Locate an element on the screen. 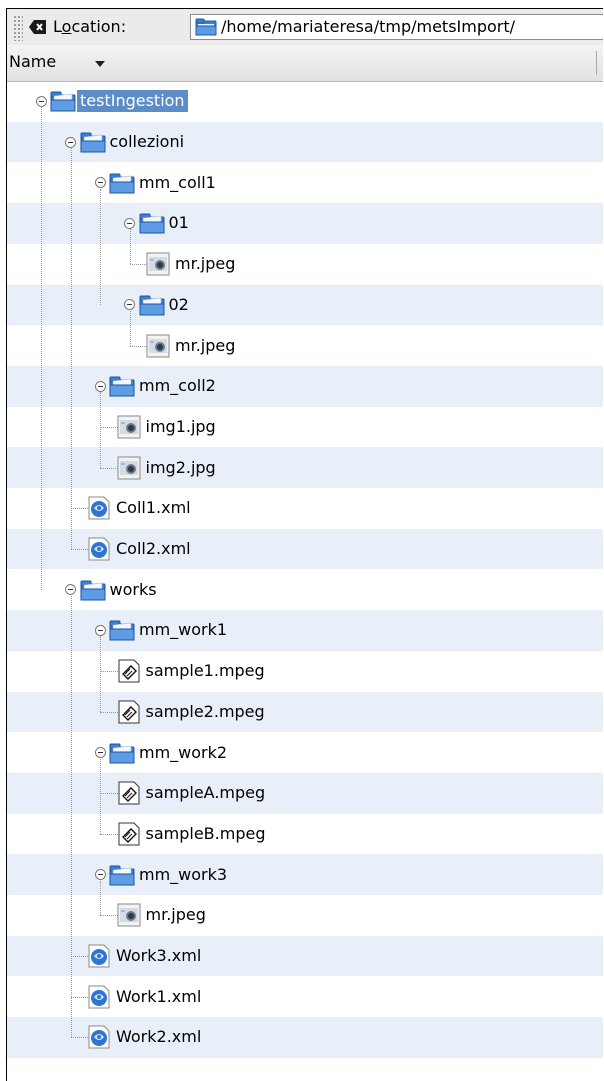 This screenshot has width=604, height=1081. tree-item-label: img2.jpg is located at coordinates (180, 467).